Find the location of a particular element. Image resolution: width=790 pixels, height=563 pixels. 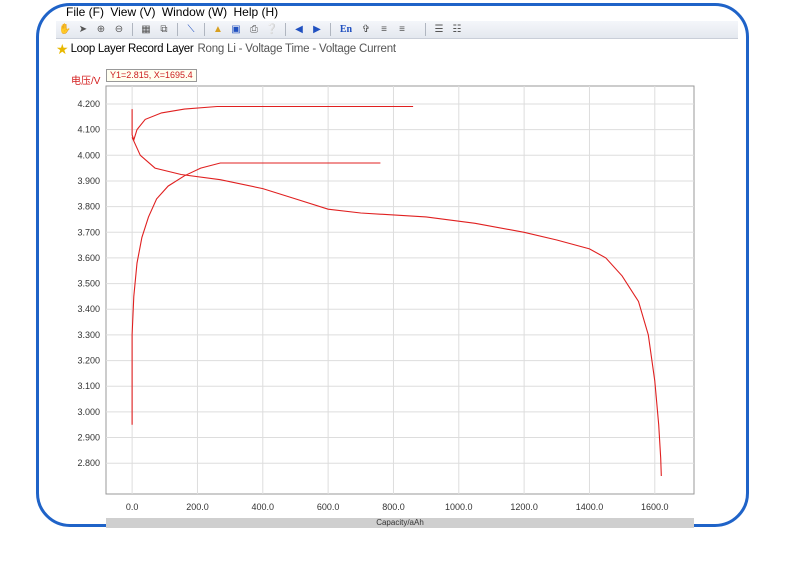

y-tick-label: 4.200 is located at coordinates (88, 104).